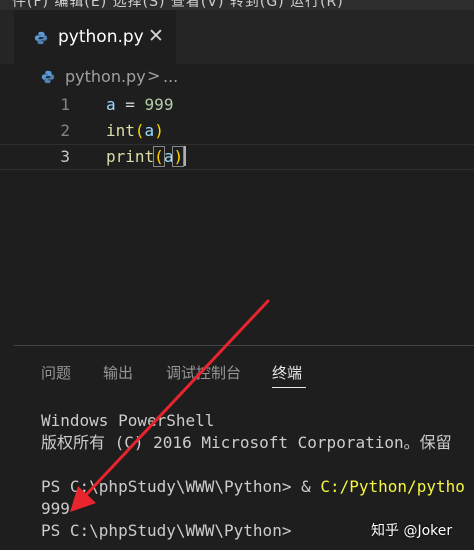 The width and height of the screenshot is (474, 550). What do you see at coordinates (118, 372) in the screenshot?
I see `tab-output: 输出` at bounding box center [118, 372].